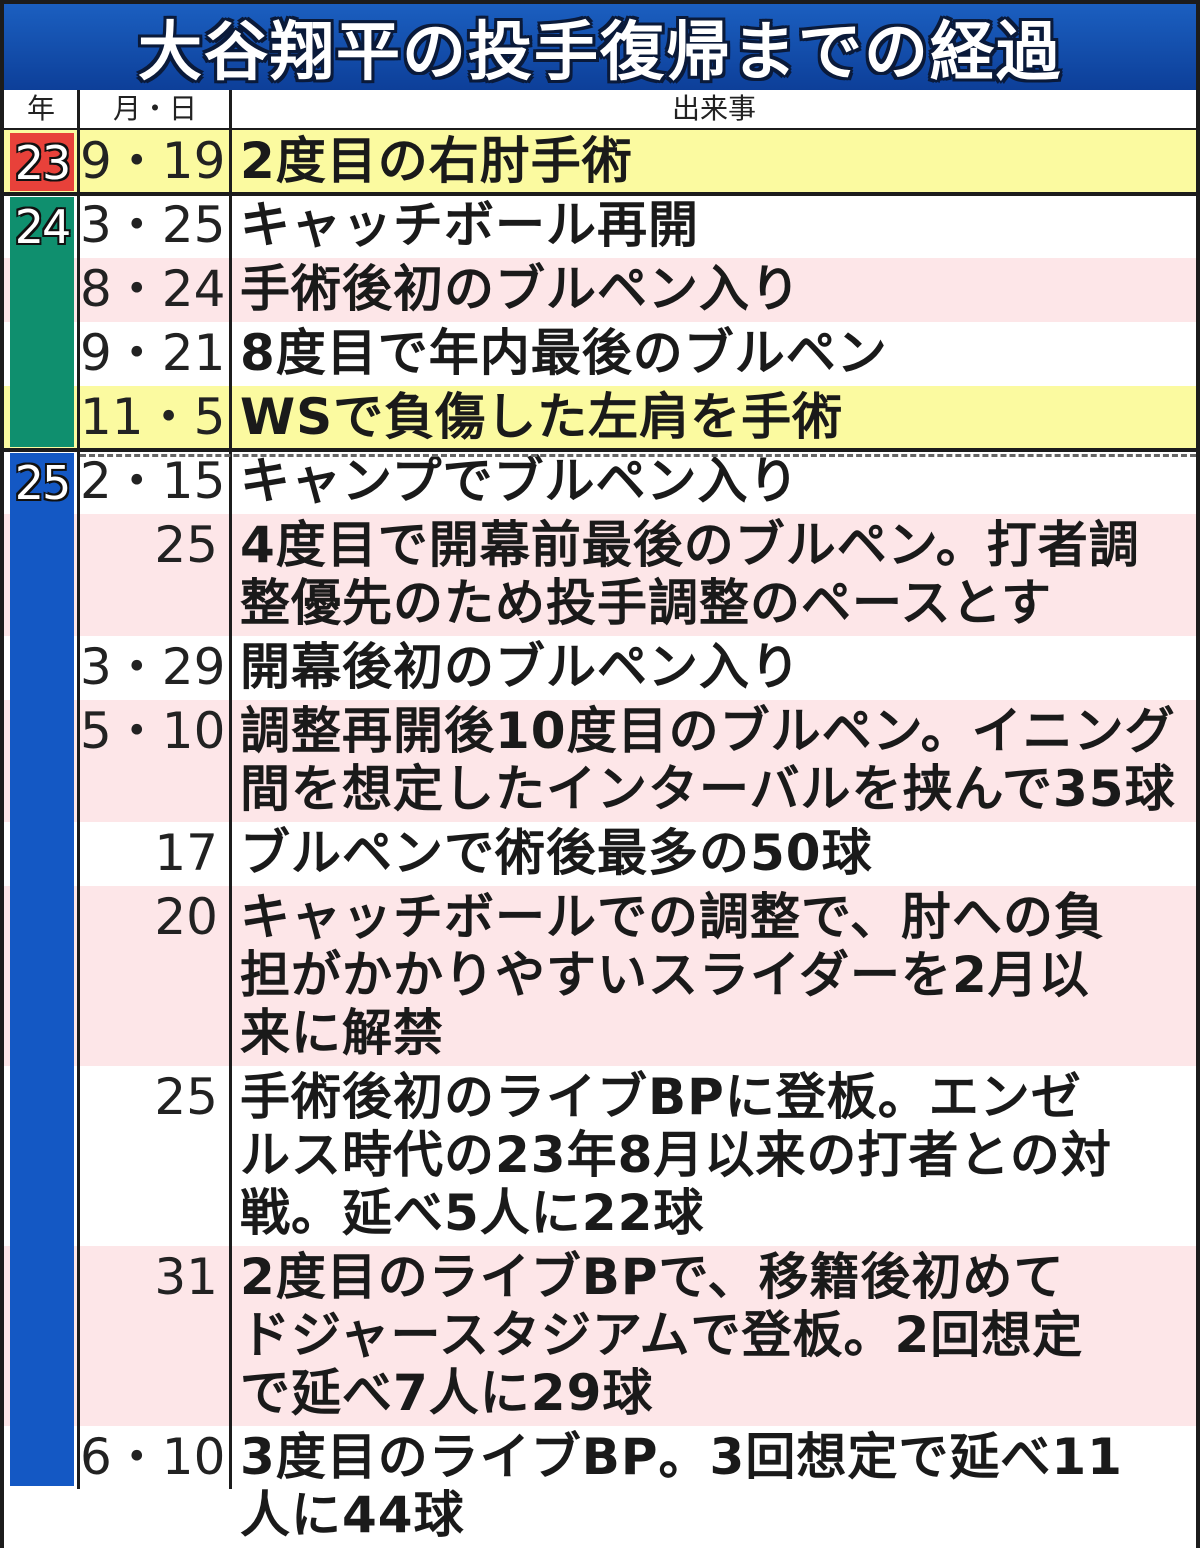 This screenshot has width=1200, height=1548. What do you see at coordinates (78, 789) in the screenshot?
I see `divider-year` at bounding box center [78, 789].